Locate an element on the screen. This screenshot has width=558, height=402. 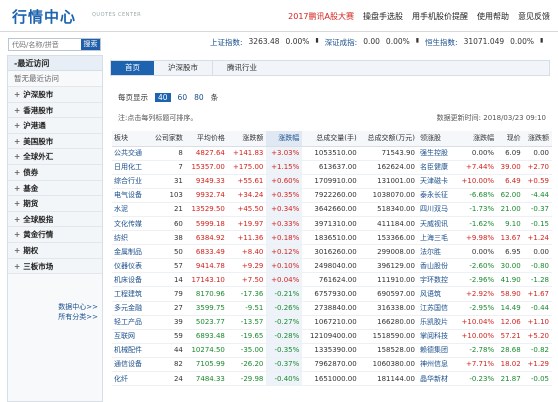
avg-price-cell: 6833.49 is located at coordinates (206, 252).